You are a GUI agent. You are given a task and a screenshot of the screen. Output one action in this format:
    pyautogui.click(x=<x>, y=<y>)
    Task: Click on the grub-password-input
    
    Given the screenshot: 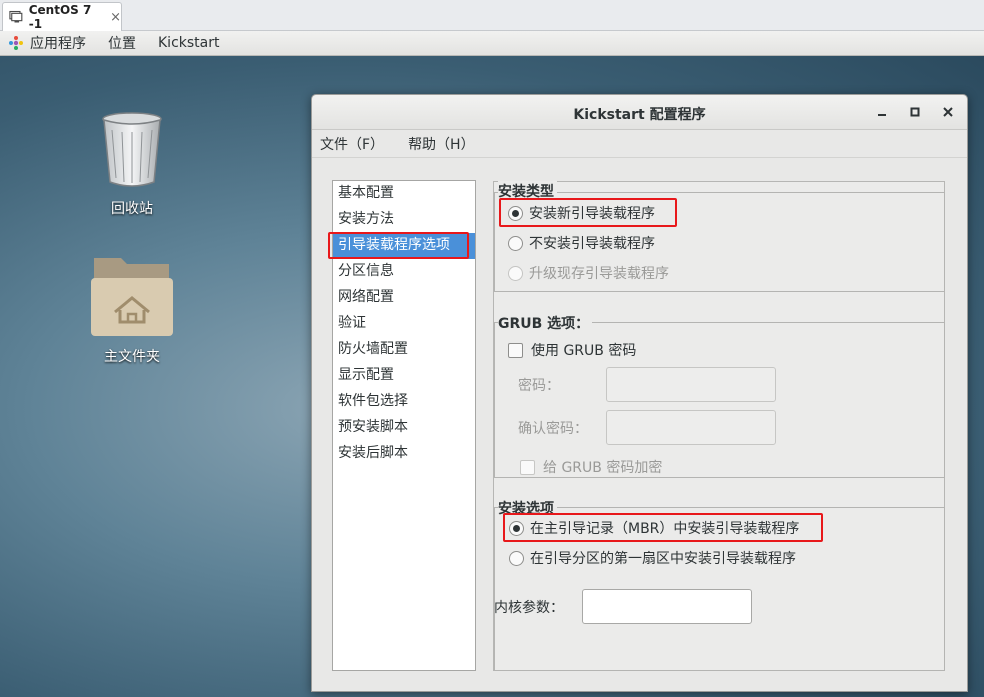 What is the action you would take?
    pyautogui.click(x=691, y=384)
    